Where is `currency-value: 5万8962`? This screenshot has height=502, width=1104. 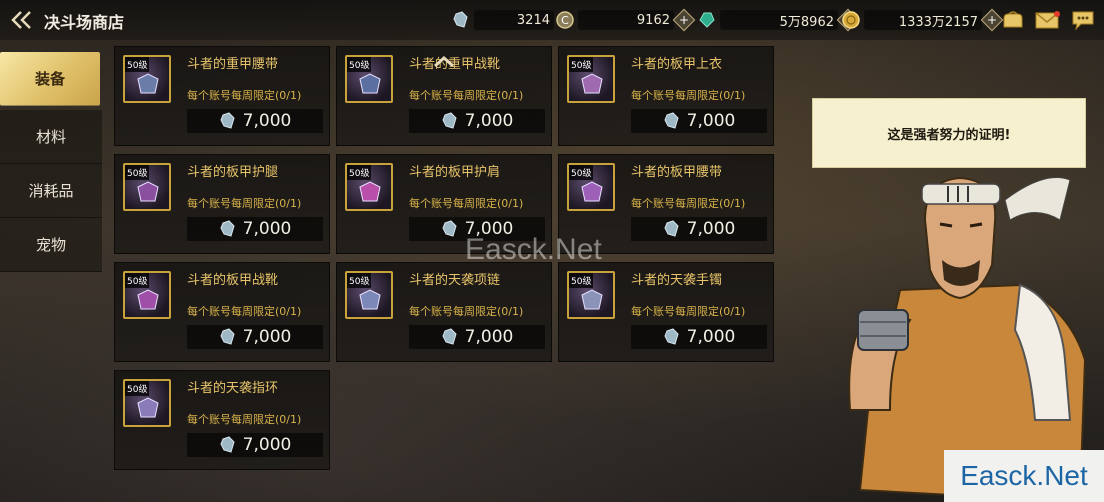 currency-value: 5万8962 is located at coordinates (806, 22).